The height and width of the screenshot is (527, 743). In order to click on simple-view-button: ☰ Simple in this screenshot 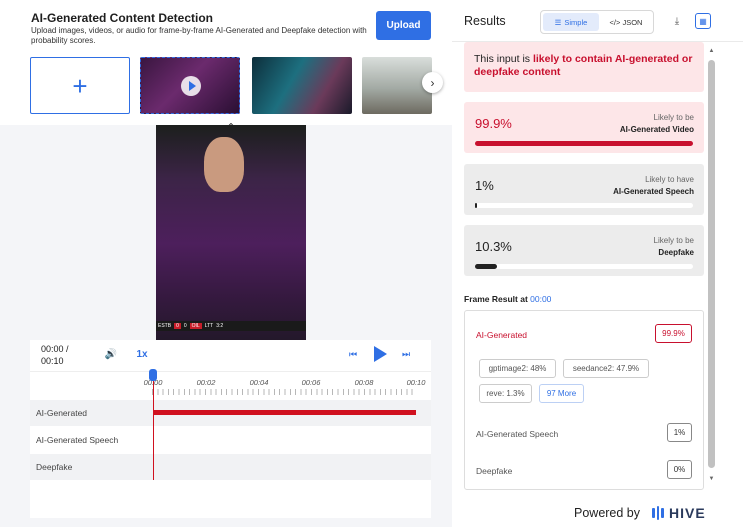, I will do `click(571, 22)`.